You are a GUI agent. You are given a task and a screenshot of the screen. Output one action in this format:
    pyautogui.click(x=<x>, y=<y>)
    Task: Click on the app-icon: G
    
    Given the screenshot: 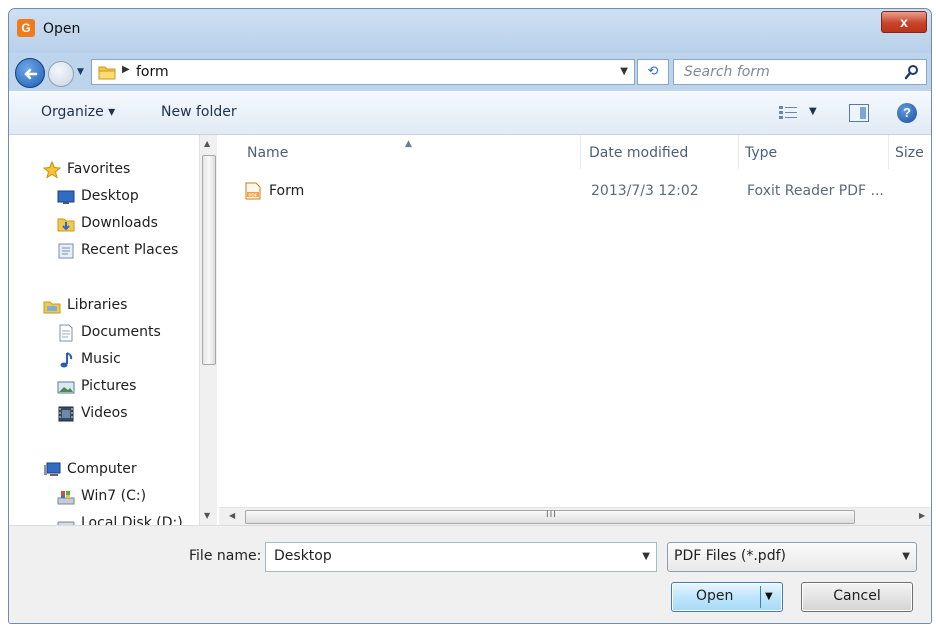 What is the action you would take?
    pyautogui.click(x=26, y=28)
    